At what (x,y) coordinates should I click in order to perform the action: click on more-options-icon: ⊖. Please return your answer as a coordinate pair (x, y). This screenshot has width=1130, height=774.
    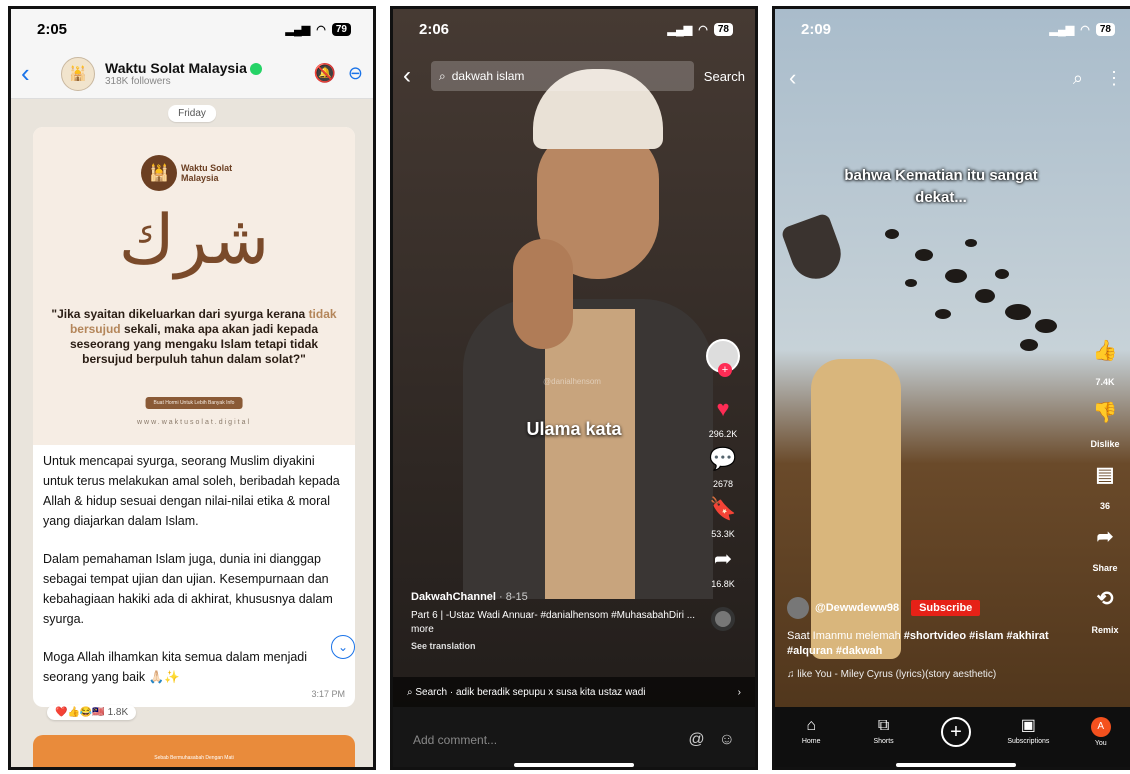
    Looking at the image, I should click on (355, 73).